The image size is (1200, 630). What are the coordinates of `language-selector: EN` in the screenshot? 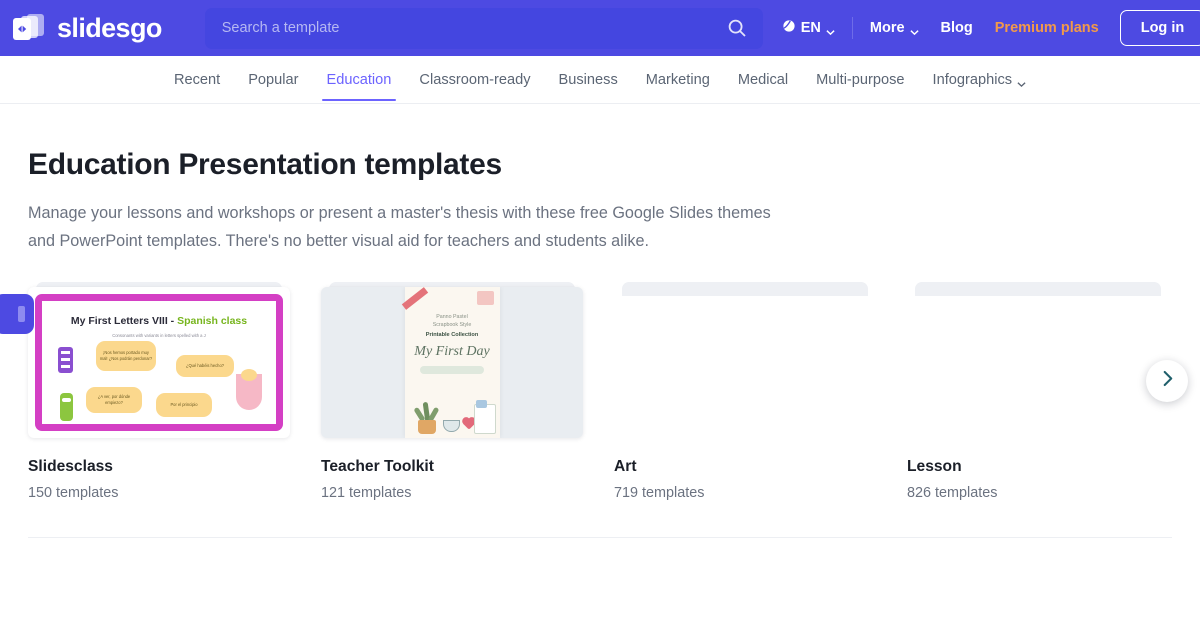 It's located at (808, 28).